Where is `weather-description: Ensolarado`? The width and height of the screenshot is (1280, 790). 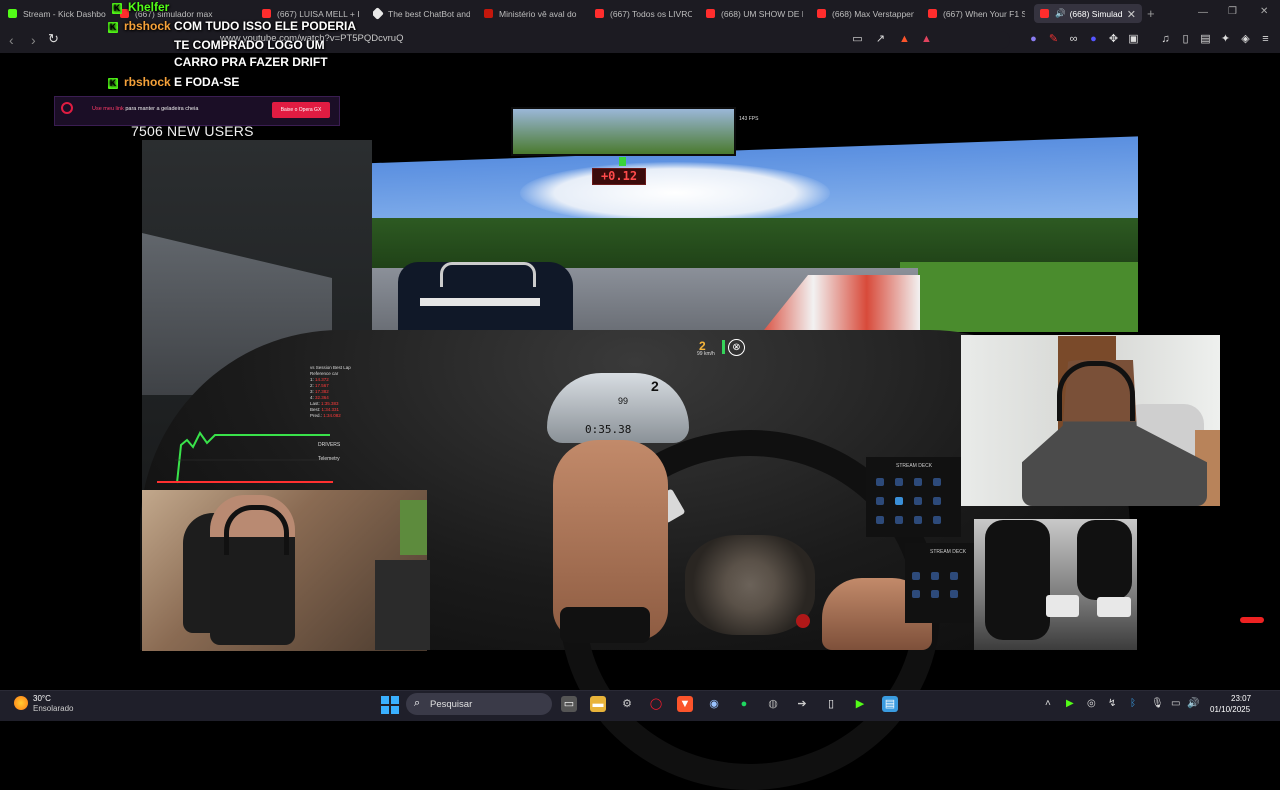
weather-description: Ensolarado is located at coordinates (53, 708).